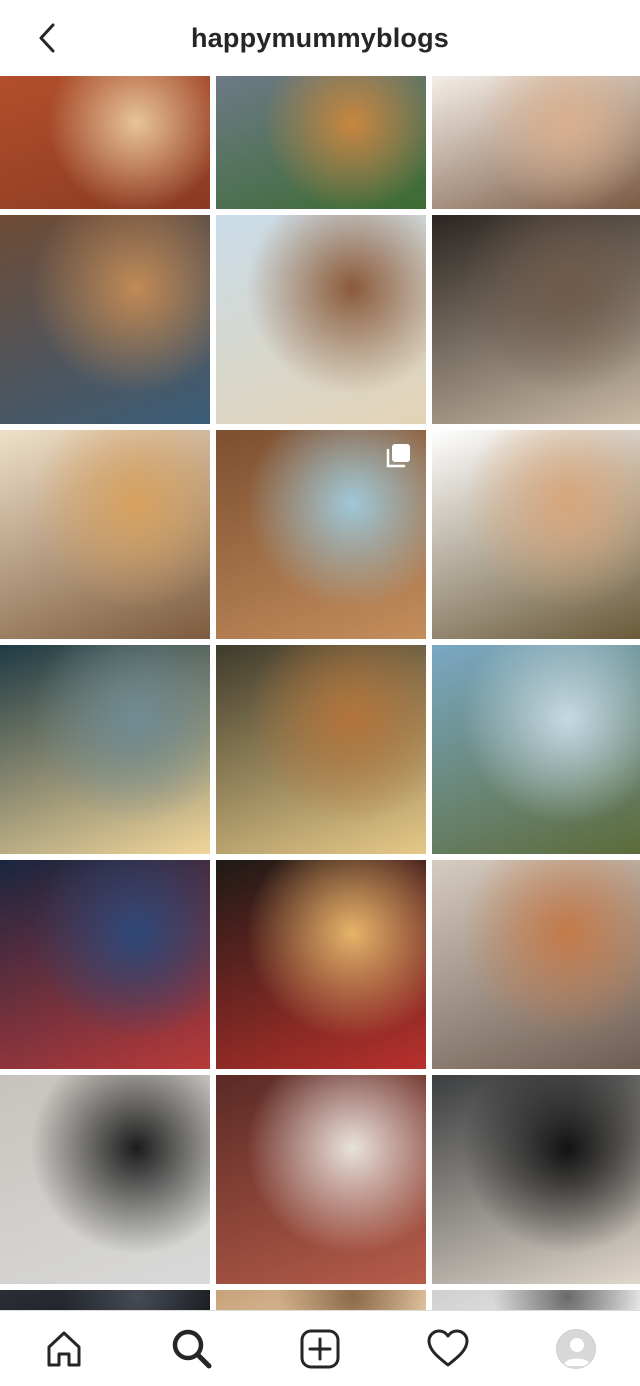 Image resolution: width=640 pixels, height=1386 pixels. I want to click on nav-activity, so click(448, 1349).